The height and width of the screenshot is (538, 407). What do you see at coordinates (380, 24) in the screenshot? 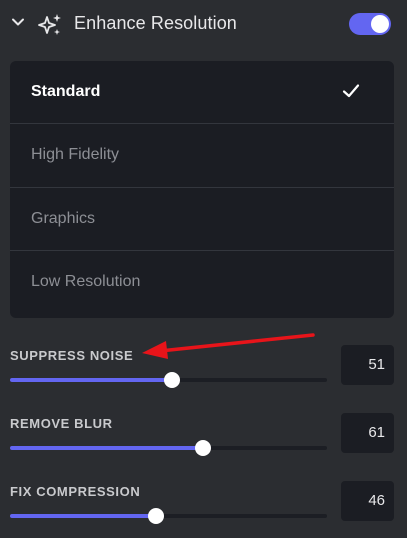
I see `toggle-knob` at bounding box center [380, 24].